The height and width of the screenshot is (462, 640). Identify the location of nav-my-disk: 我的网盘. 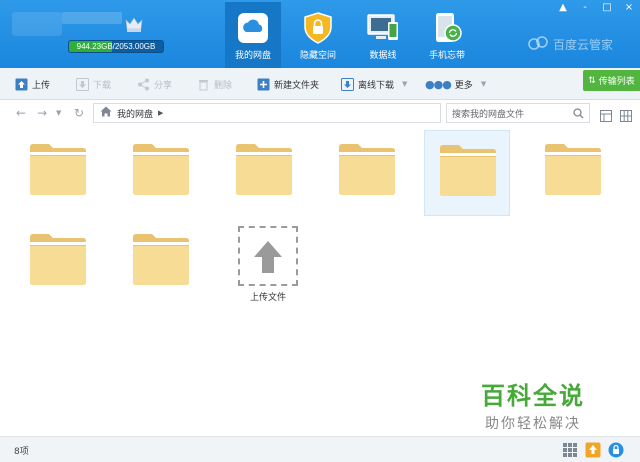
(253, 35).